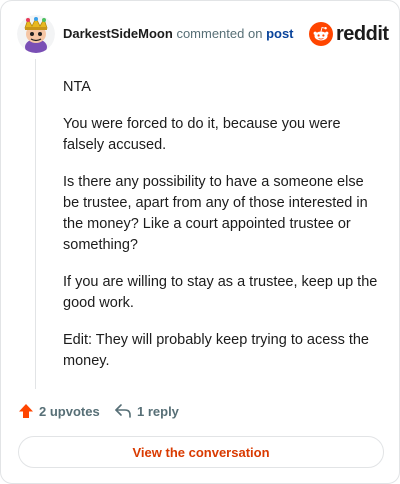 Image resolution: width=400 pixels, height=484 pixels. I want to click on reply-count: 1 reply, so click(158, 411).